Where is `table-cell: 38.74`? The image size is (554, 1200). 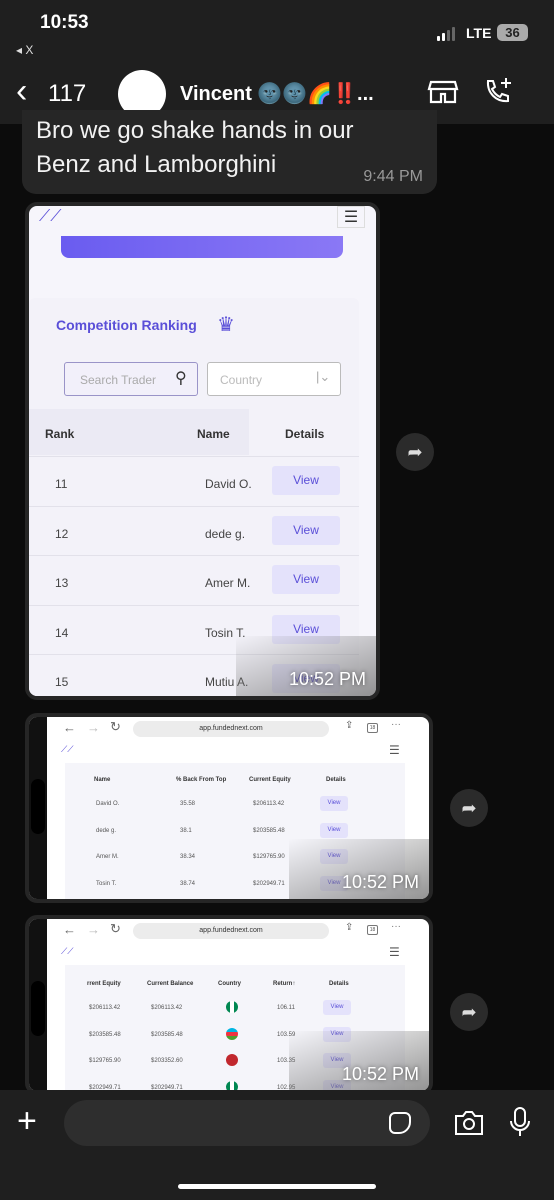
table-cell: 38.74 is located at coordinates (188, 883).